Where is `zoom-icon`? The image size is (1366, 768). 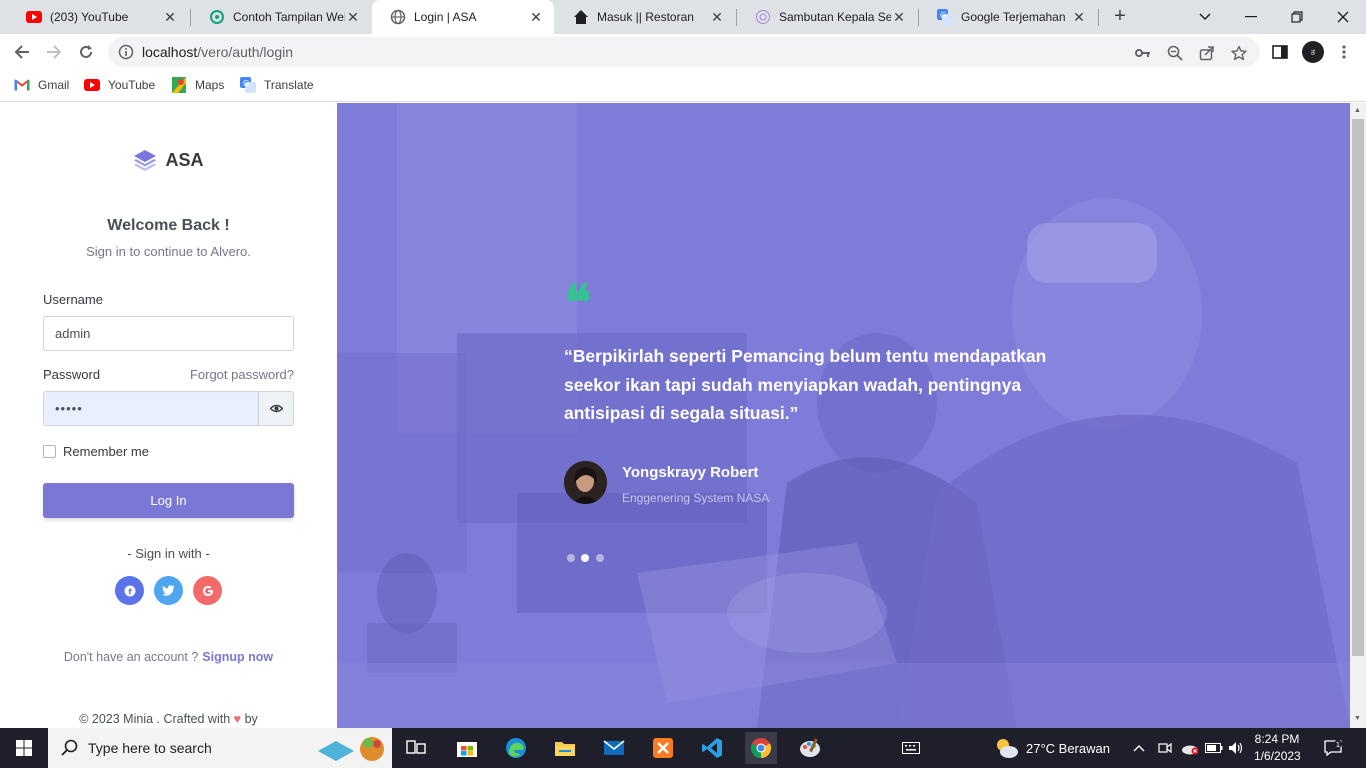 zoom-icon is located at coordinates (1175, 53).